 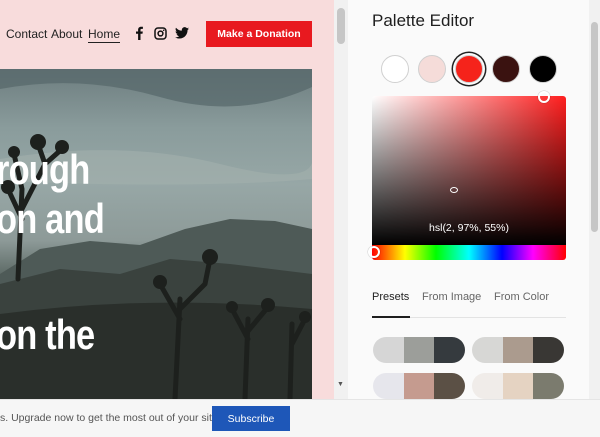 What do you see at coordinates (47, 334) in the screenshot?
I see `hero-heading-line-3: on the` at bounding box center [47, 334].